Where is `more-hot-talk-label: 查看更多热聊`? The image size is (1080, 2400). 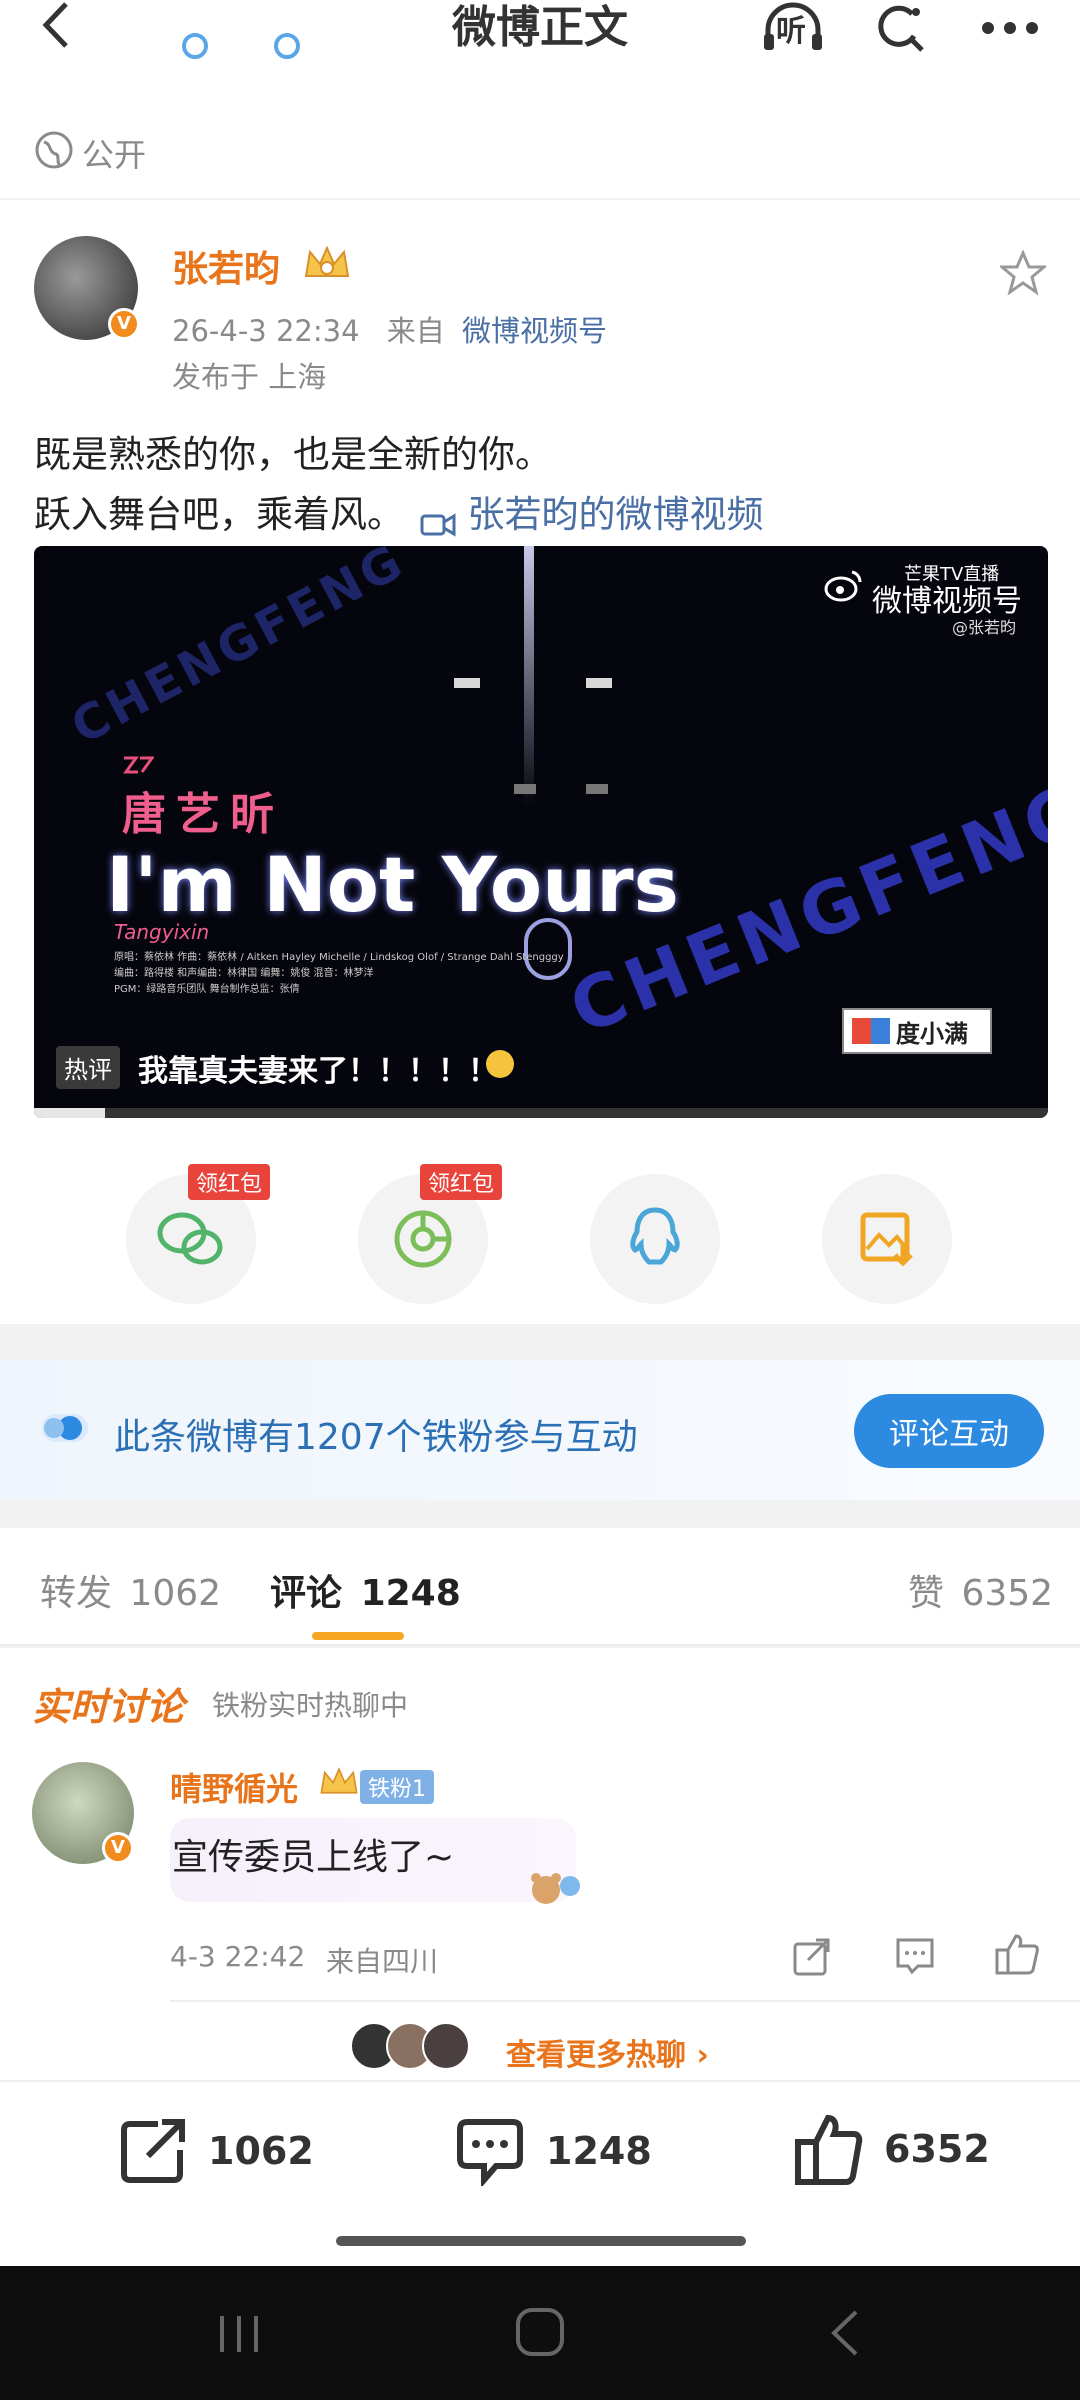
more-hot-talk-label: 查看更多热聊 is located at coordinates (596, 2055).